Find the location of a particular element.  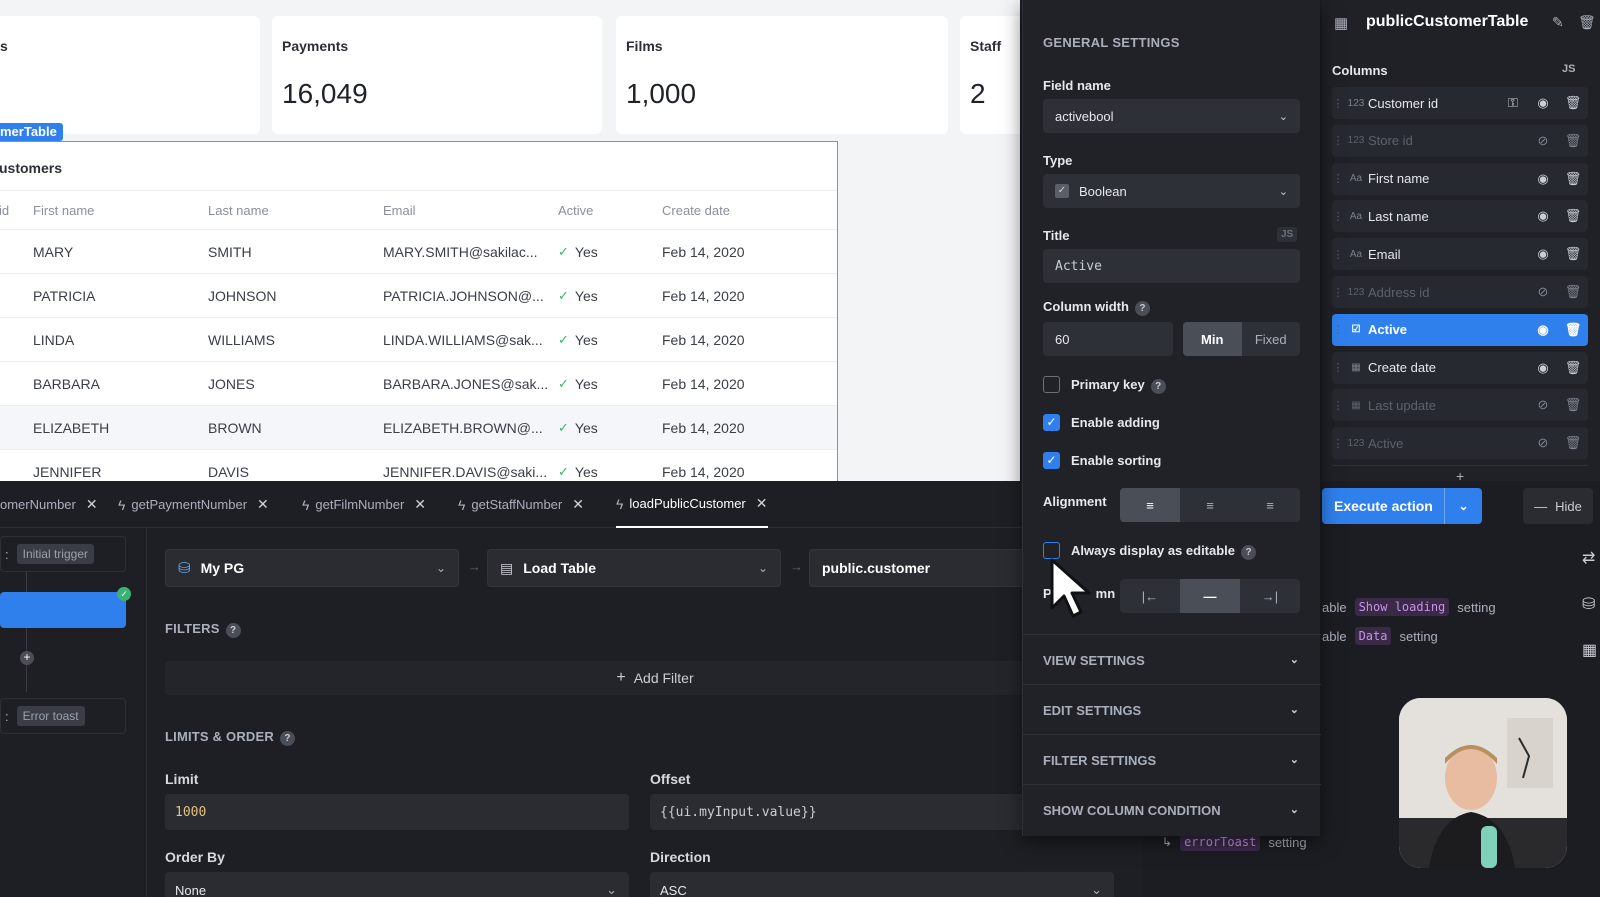

width-fixed-option: Fixed is located at coordinates (1271, 339).